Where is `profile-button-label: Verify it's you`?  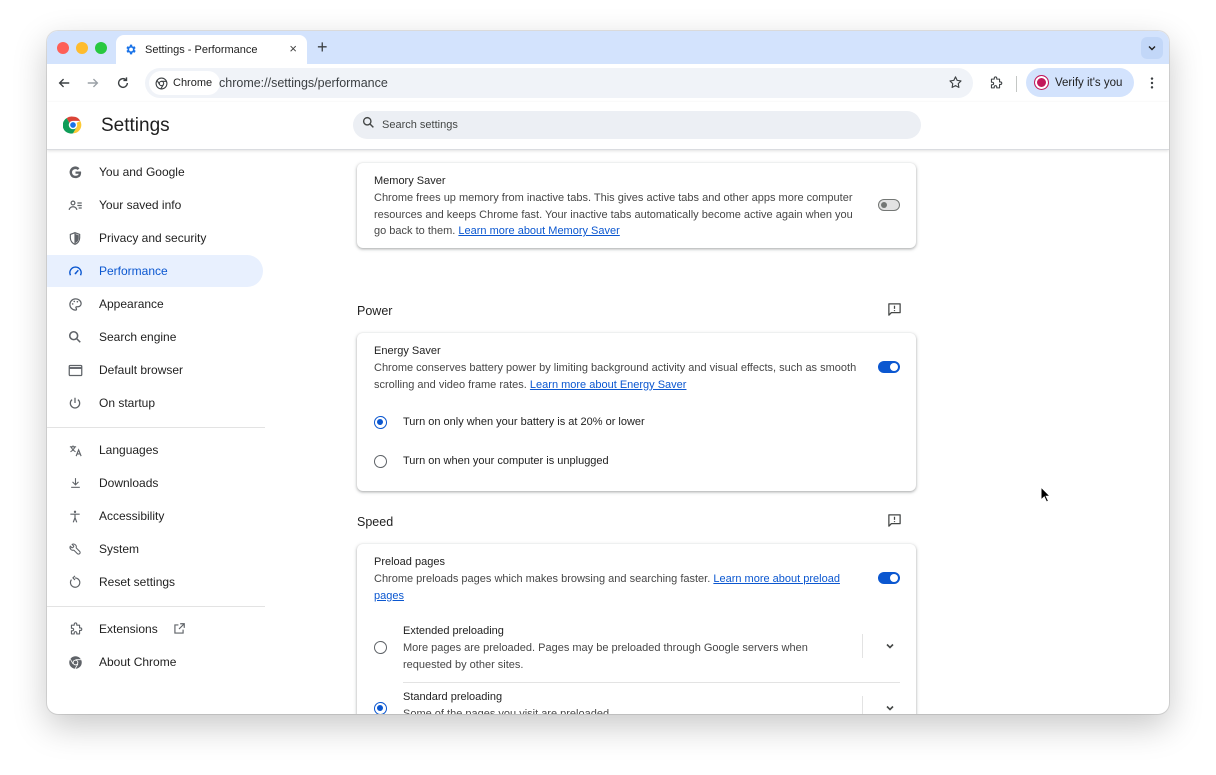 profile-button-label: Verify it's you is located at coordinates (1089, 82).